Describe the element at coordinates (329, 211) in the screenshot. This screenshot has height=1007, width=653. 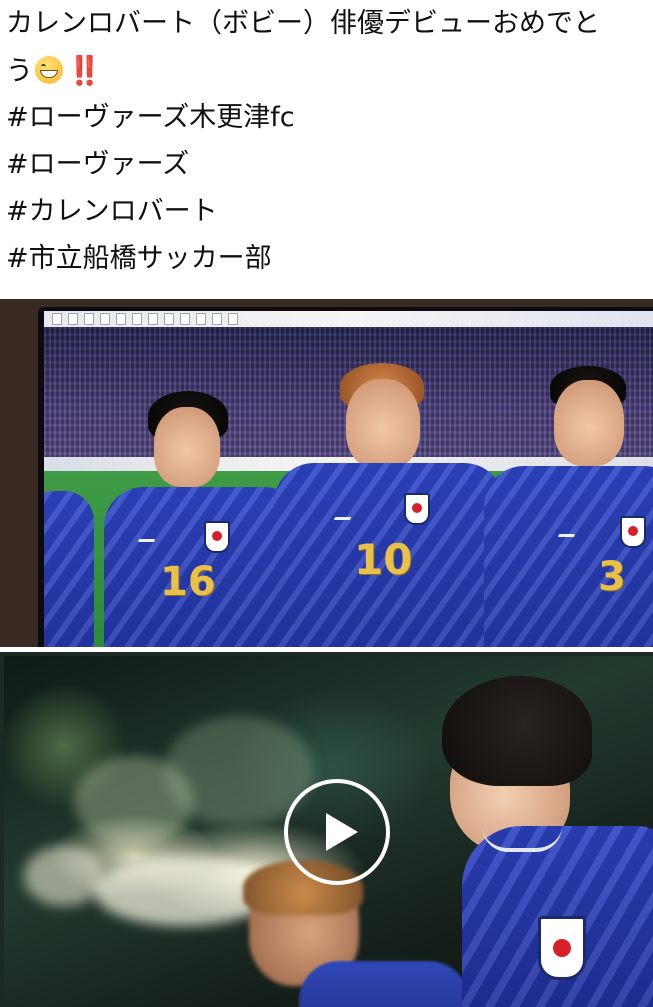
I see `hashtag-link: #カレンロバート` at that location.